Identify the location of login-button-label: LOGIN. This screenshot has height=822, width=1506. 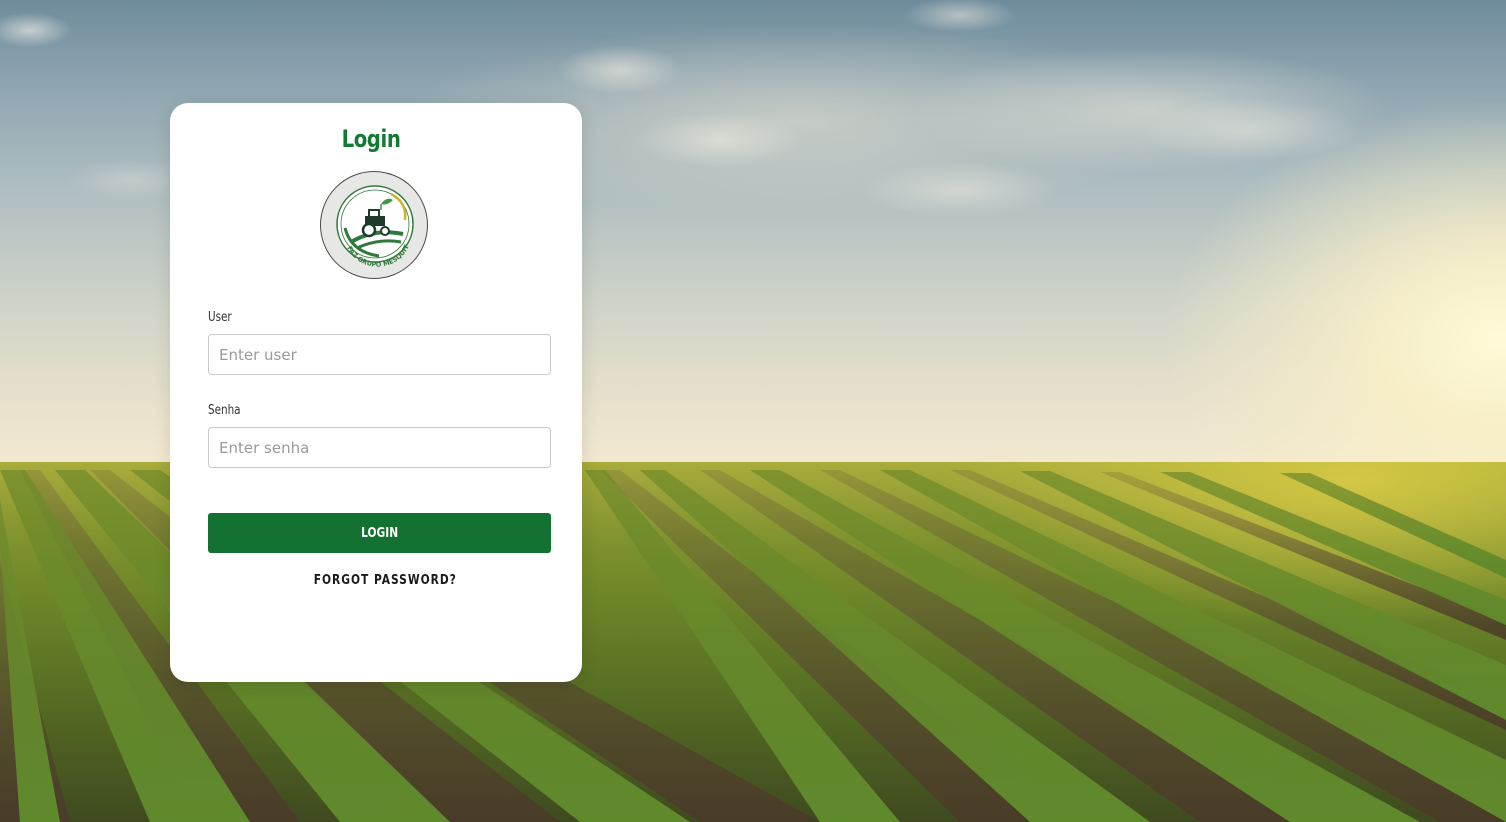
(379, 533).